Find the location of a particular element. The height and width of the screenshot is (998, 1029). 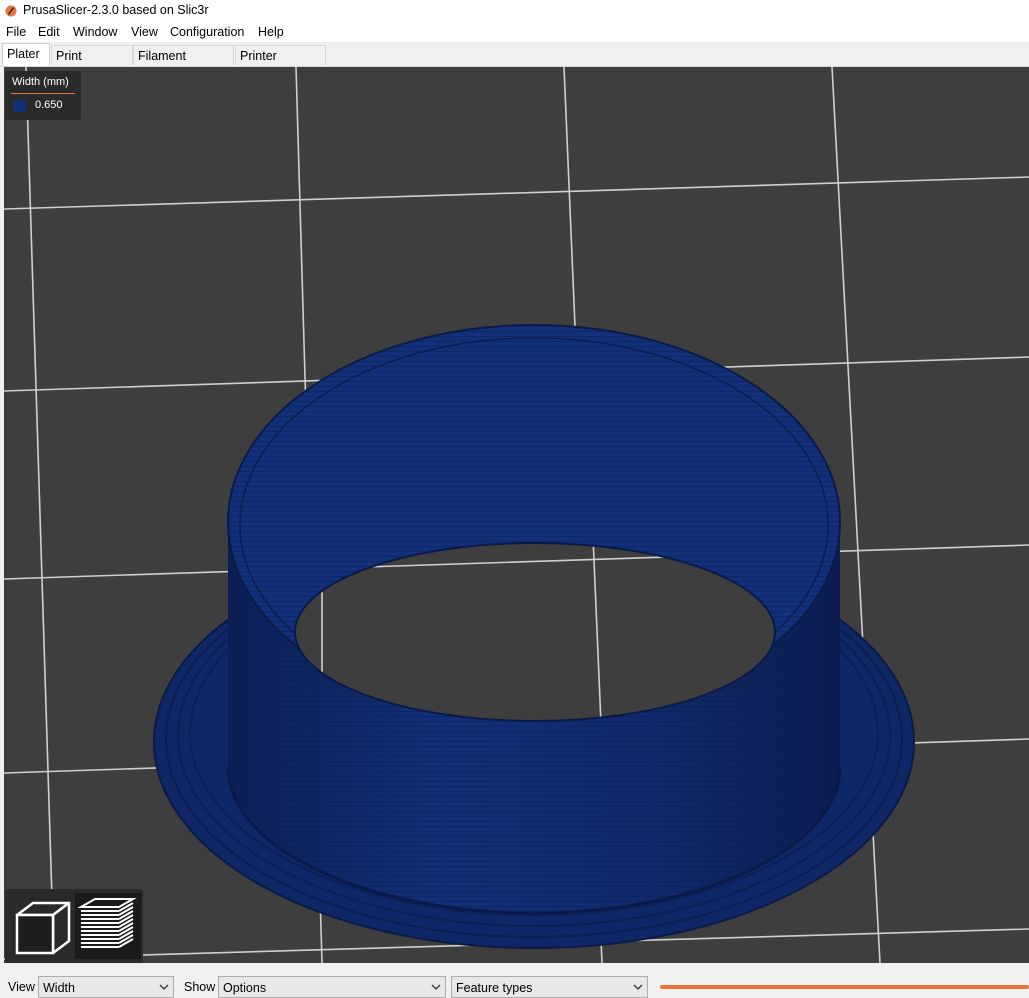

legend-value: 0.650 is located at coordinates (49, 105).